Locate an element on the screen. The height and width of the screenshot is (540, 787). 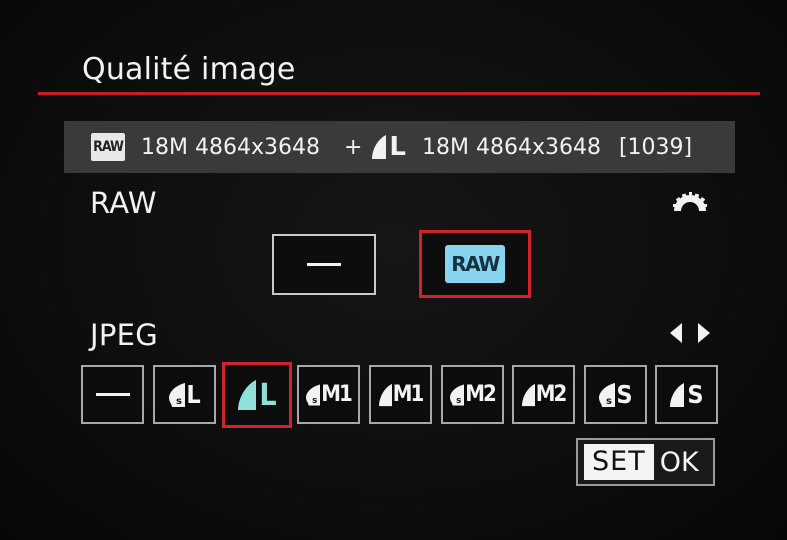
ok-label: OK is located at coordinates (679, 462).